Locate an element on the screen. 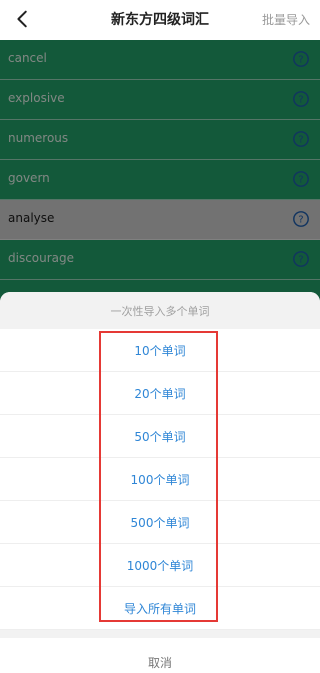  sheet-divider is located at coordinates (160, 634).